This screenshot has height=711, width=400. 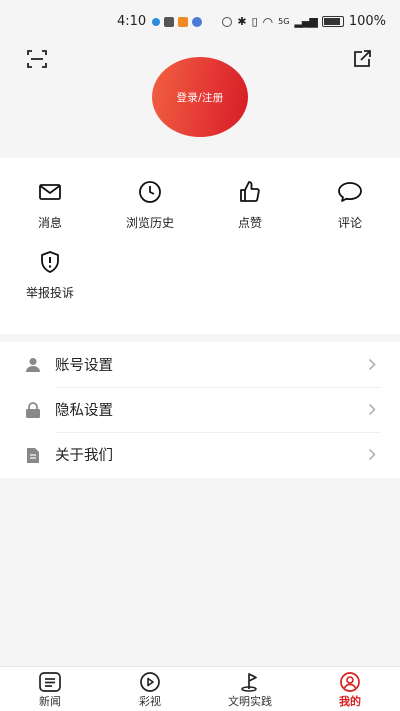 What do you see at coordinates (150, 192) in the screenshot?
I see `clock-icon` at bounding box center [150, 192].